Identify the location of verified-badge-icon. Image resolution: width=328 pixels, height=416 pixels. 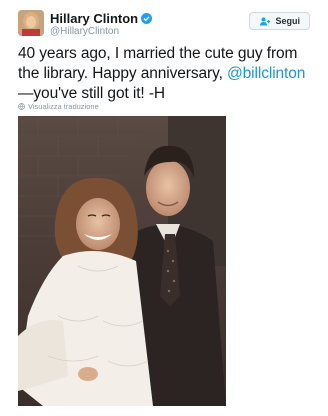
(147, 18).